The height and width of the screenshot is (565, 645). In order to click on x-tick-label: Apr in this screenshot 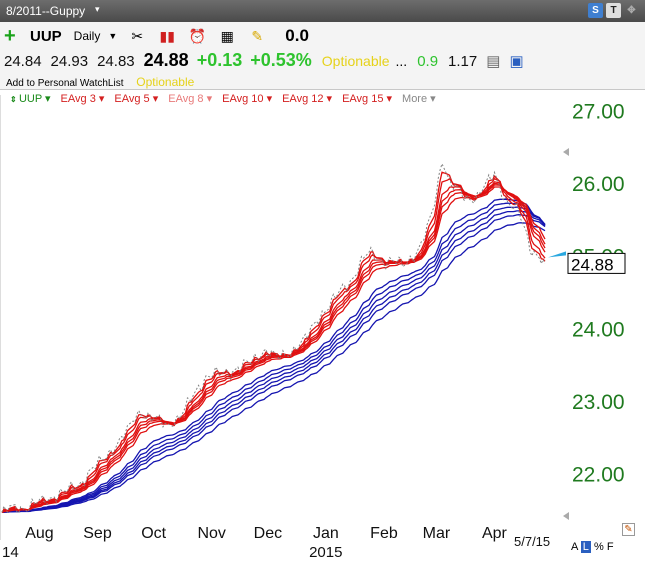, I will do `click(495, 533)`.